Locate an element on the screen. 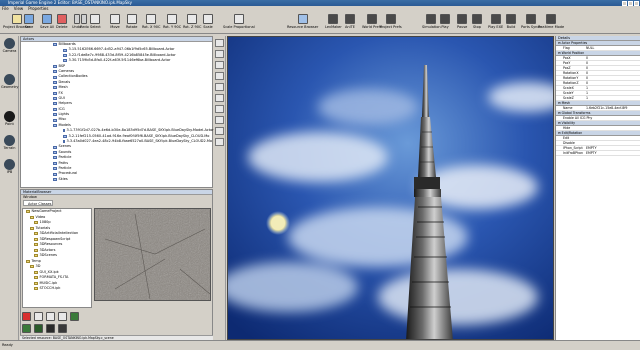 The height and width of the screenshot is (350, 640). toolbar-button-scale: Scale is located at coordinates (208, 23).